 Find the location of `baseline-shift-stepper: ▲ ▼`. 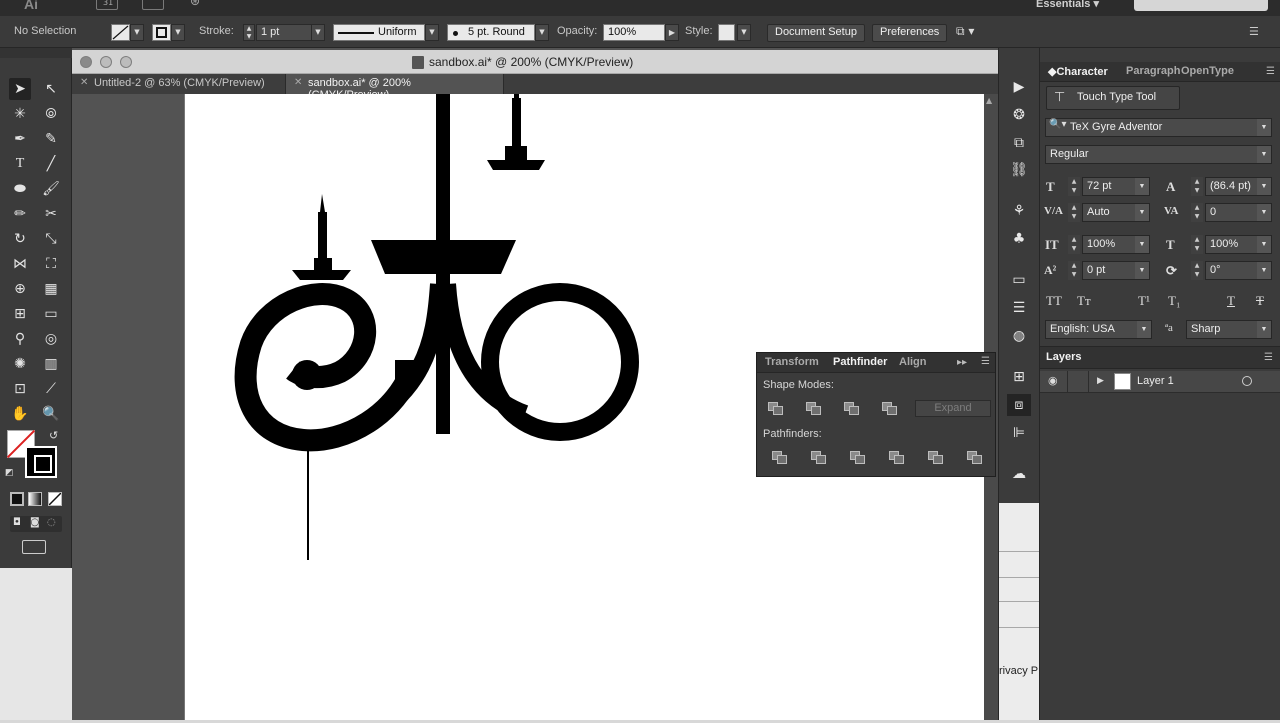

baseline-shift-stepper: ▲ ▼ is located at coordinates (1074, 270).